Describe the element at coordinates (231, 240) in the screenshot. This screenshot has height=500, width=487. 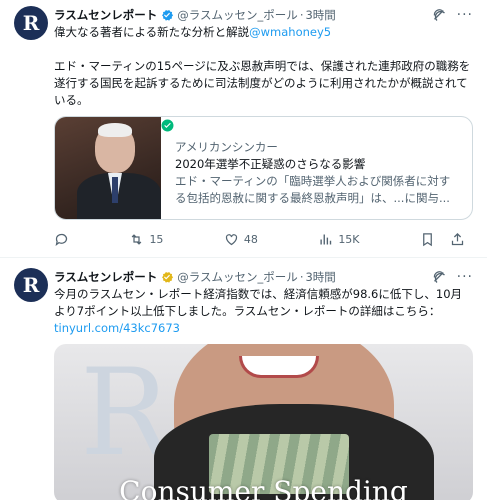
I see `like-icon` at that location.